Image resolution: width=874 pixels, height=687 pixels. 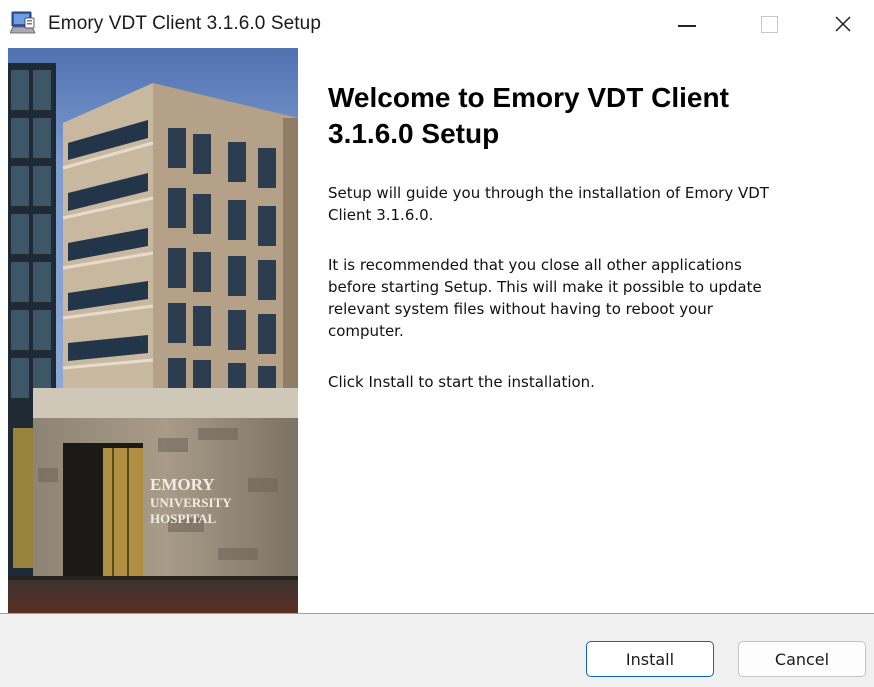 What do you see at coordinates (437, 24) in the screenshot?
I see `title-bar: Emory VDT Client 3.1.6.0 Setup` at bounding box center [437, 24].